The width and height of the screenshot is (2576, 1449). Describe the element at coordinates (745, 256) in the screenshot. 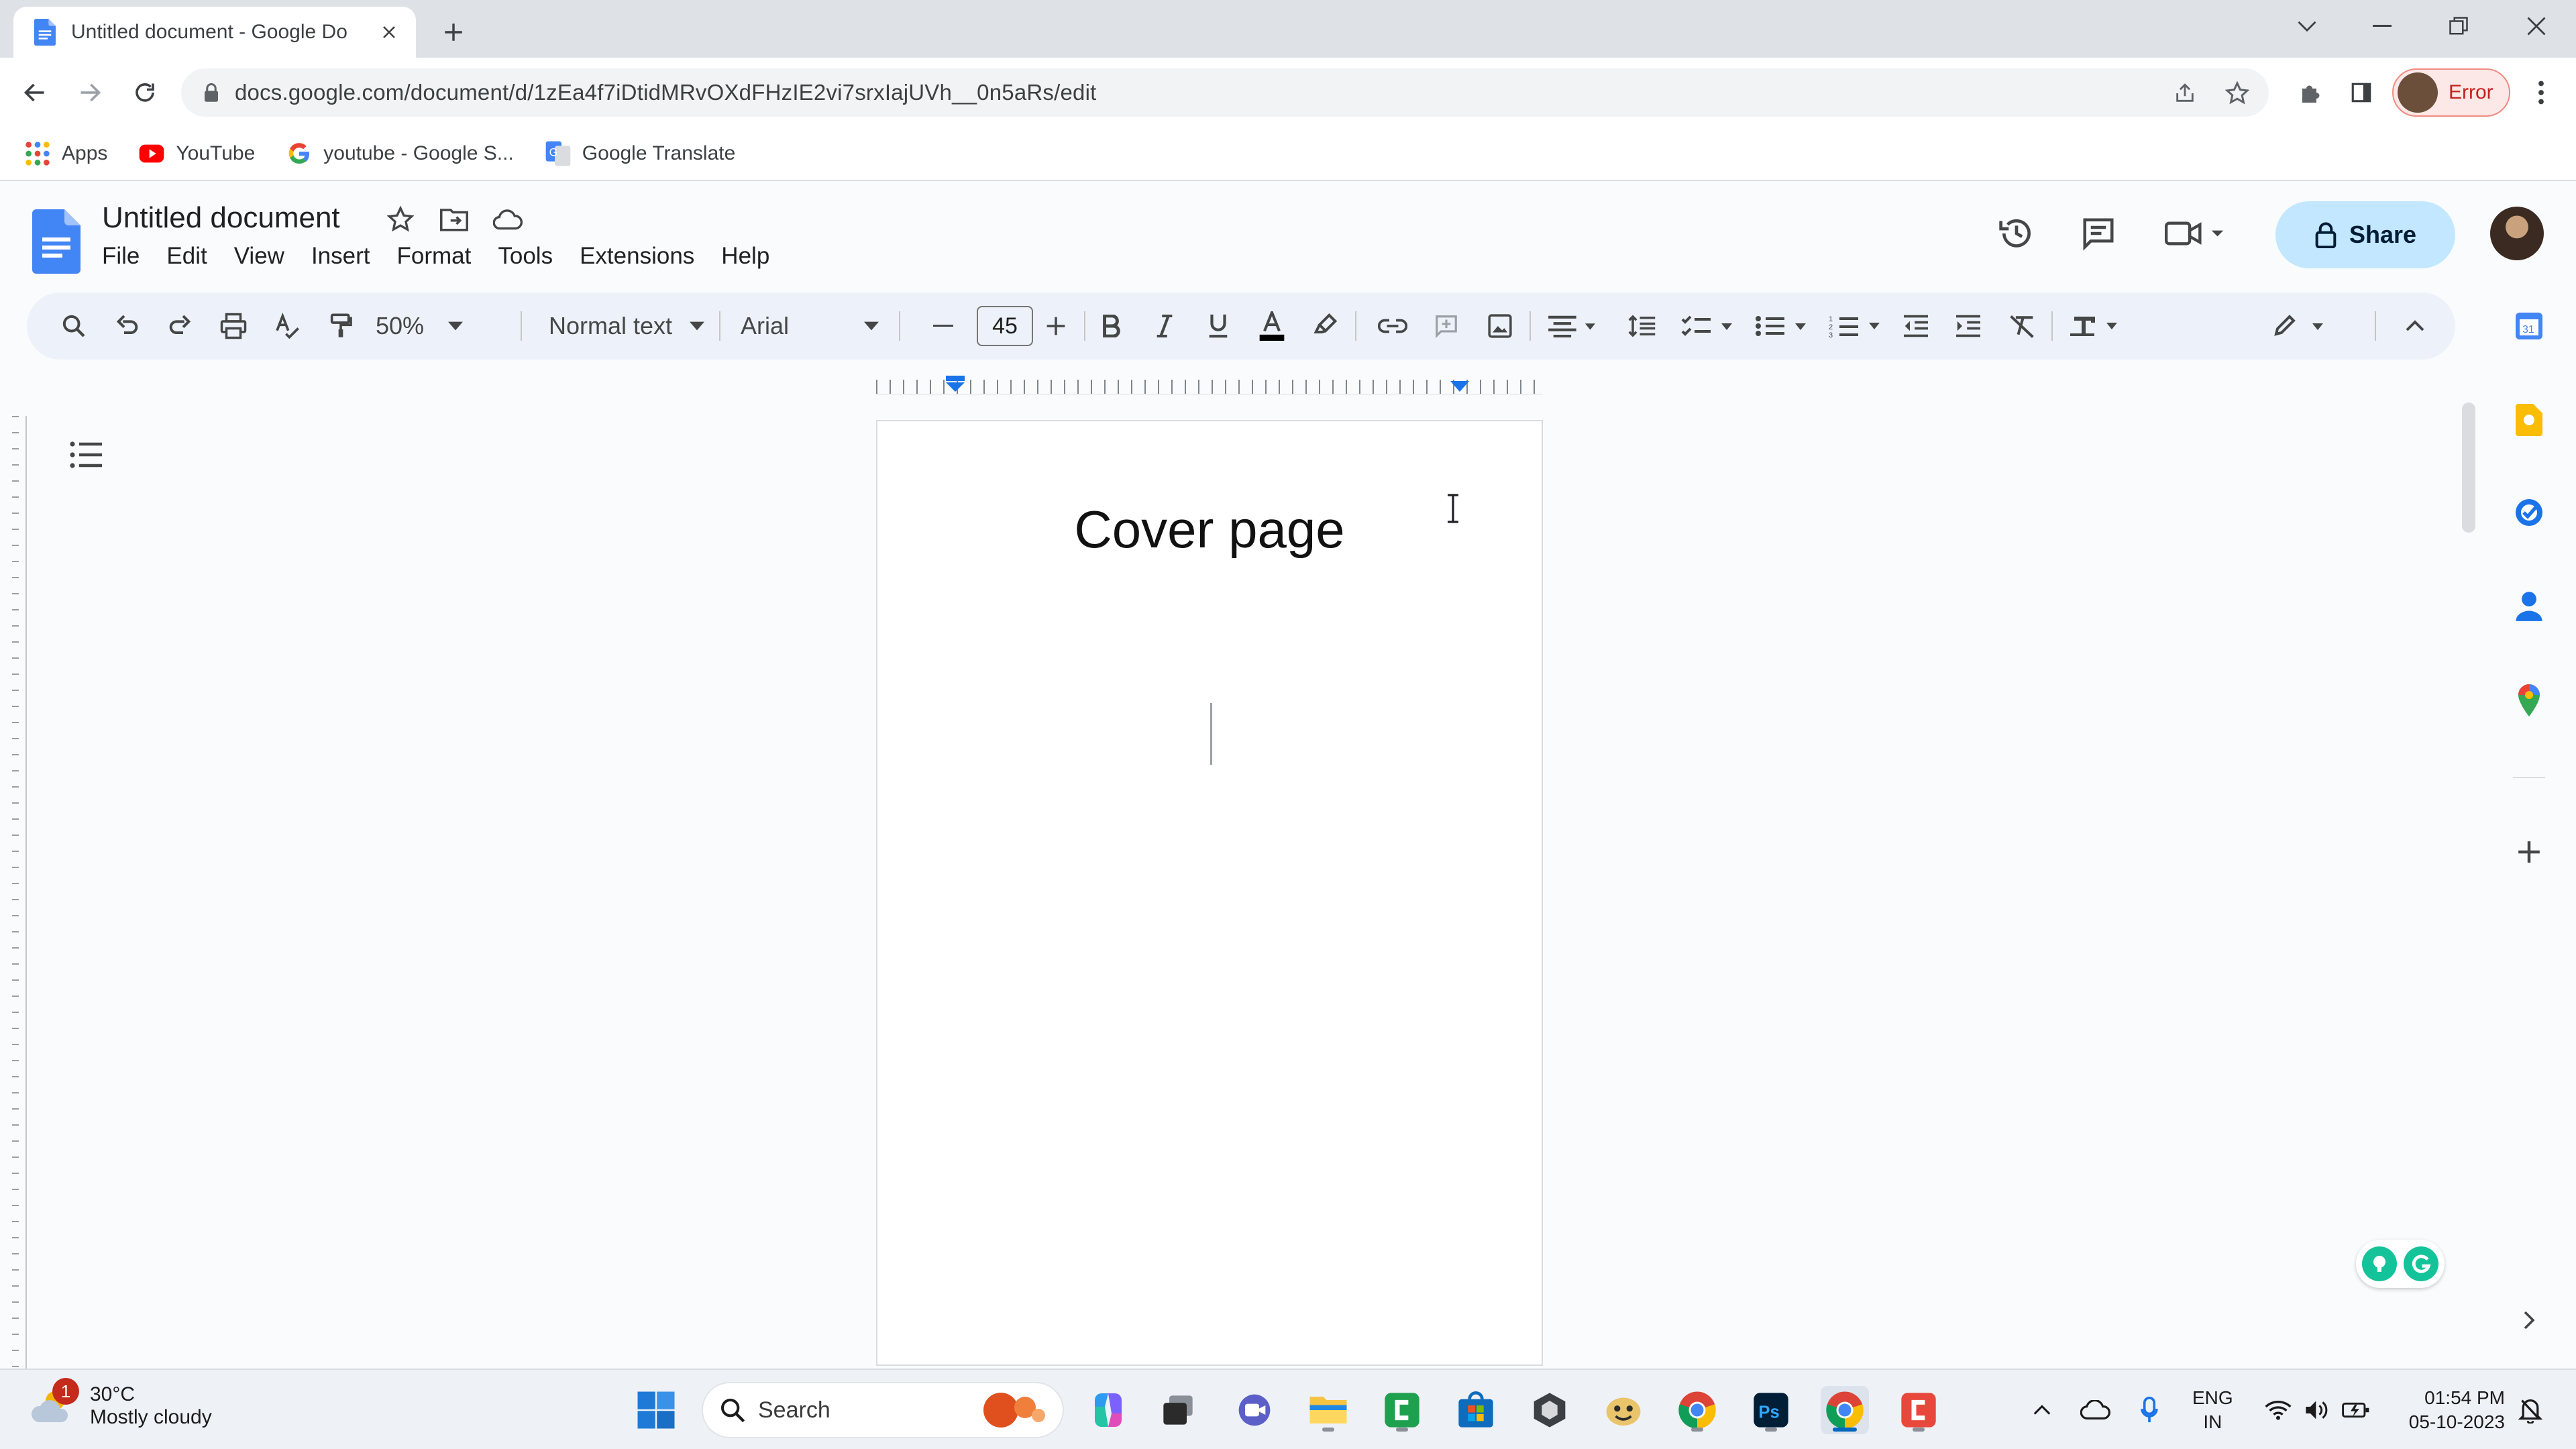

I see `menu-help: Help` at that location.